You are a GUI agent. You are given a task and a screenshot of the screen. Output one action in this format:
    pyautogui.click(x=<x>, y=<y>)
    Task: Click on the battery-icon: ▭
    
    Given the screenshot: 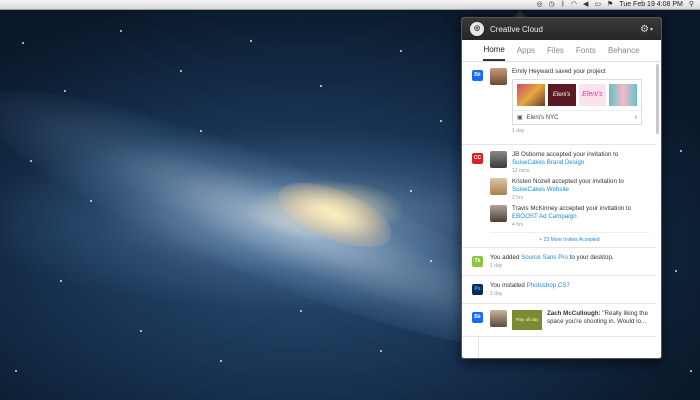 What is the action you would take?
    pyautogui.click(x=597, y=5)
    